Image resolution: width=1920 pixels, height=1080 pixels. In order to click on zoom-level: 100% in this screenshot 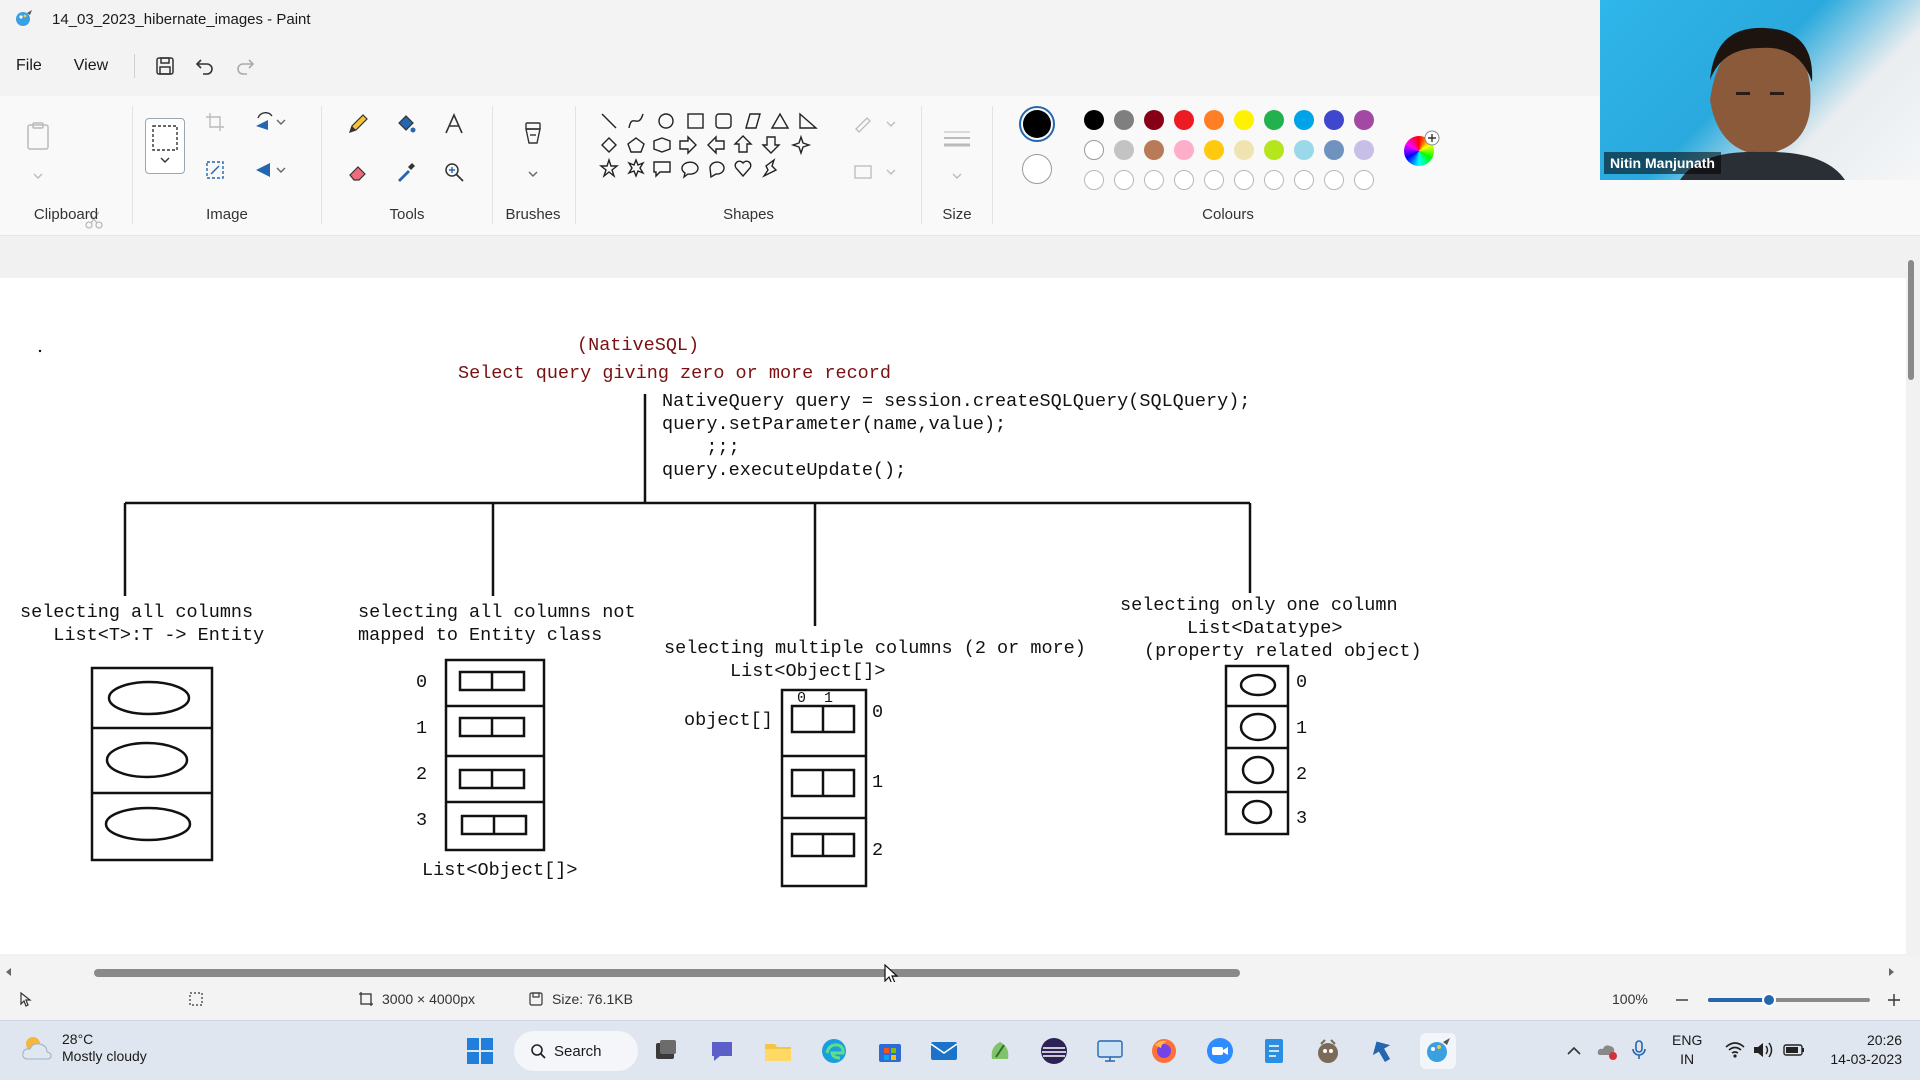, I will do `click(1630, 999)`.